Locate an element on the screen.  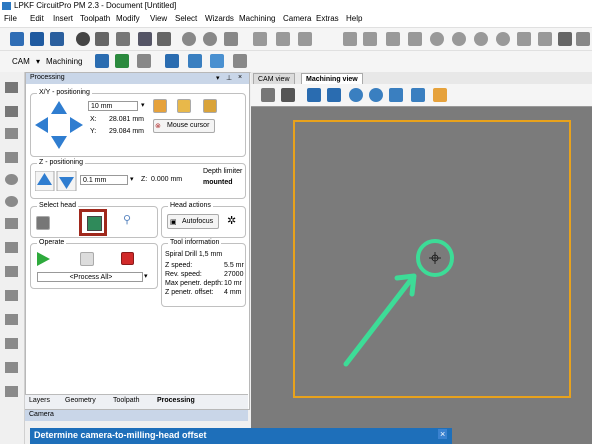
operate-title: Operate is located at coordinates (52, 242).